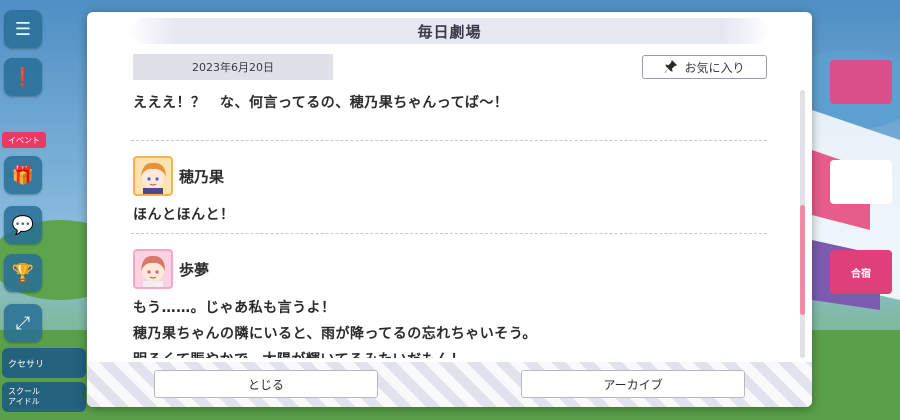 The image size is (900, 420). I want to click on scrollbar-thumb, so click(802, 260).